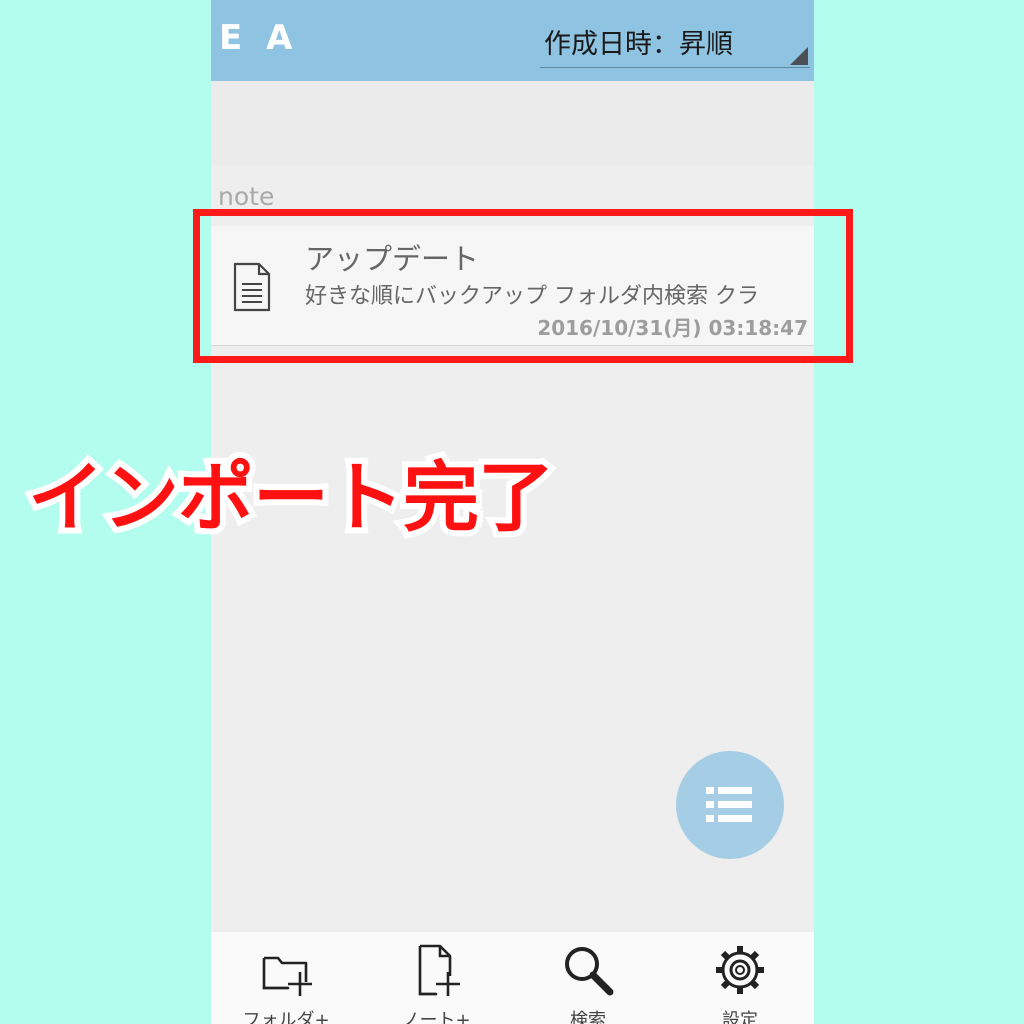  Describe the element at coordinates (291, 497) in the screenshot. I see `overlay-caption: インポート完了` at that location.